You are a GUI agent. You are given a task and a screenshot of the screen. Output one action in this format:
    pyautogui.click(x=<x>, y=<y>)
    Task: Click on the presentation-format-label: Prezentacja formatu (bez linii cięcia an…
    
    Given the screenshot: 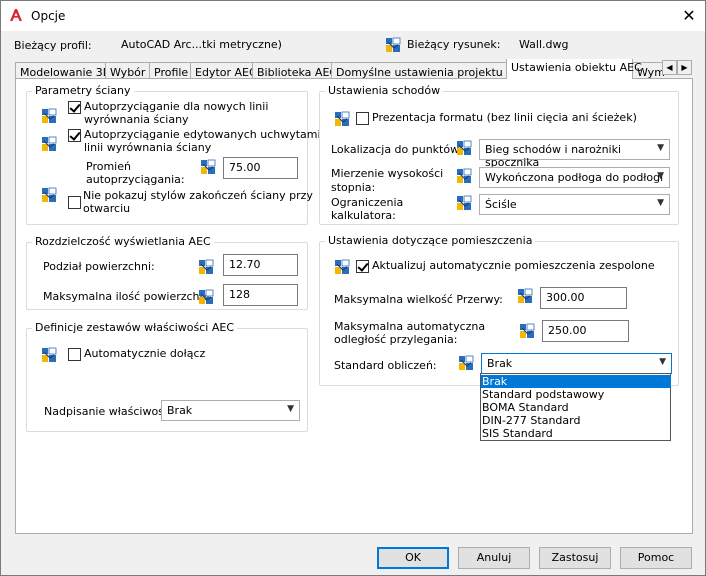 What is the action you would take?
    pyautogui.click(x=504, y=117)
    